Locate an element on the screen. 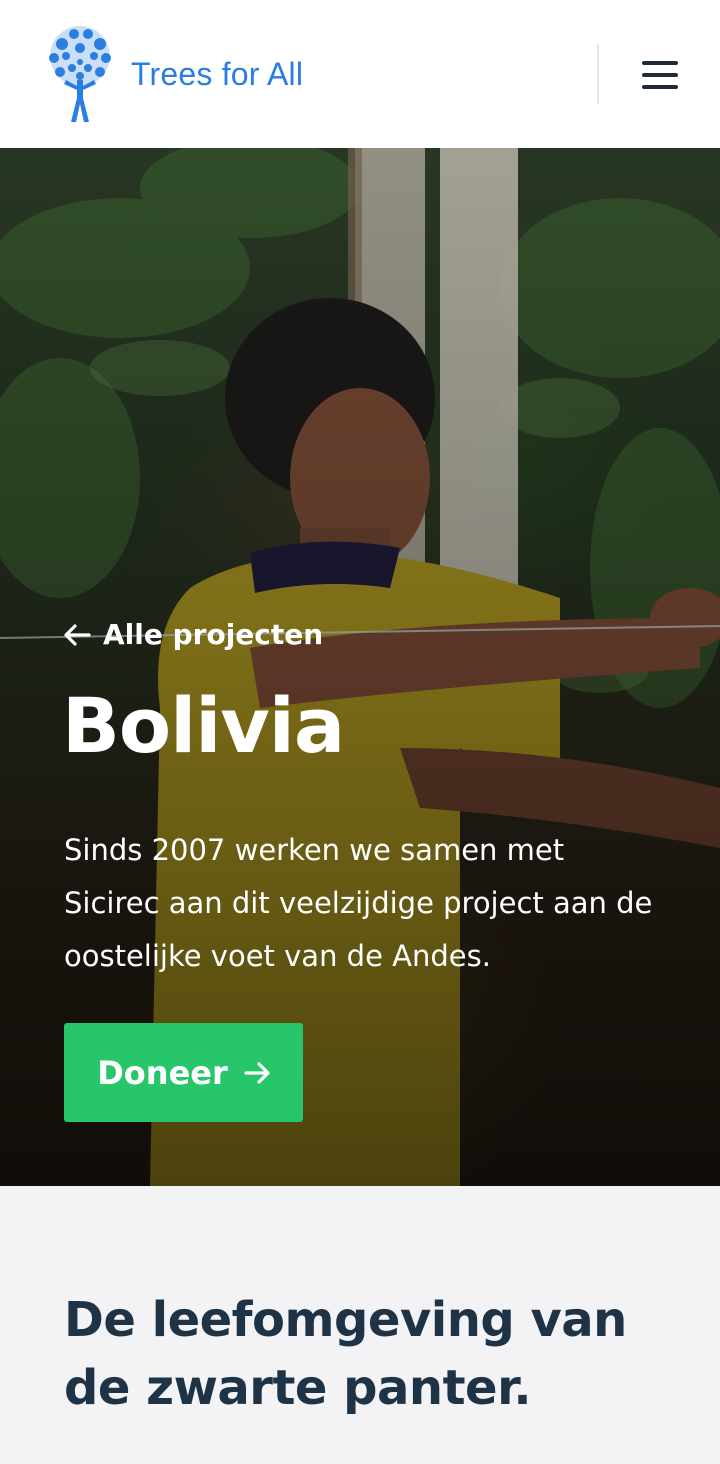 The image size is (720, 1464). arrow-left-icon is located at coordinates (77, 634).